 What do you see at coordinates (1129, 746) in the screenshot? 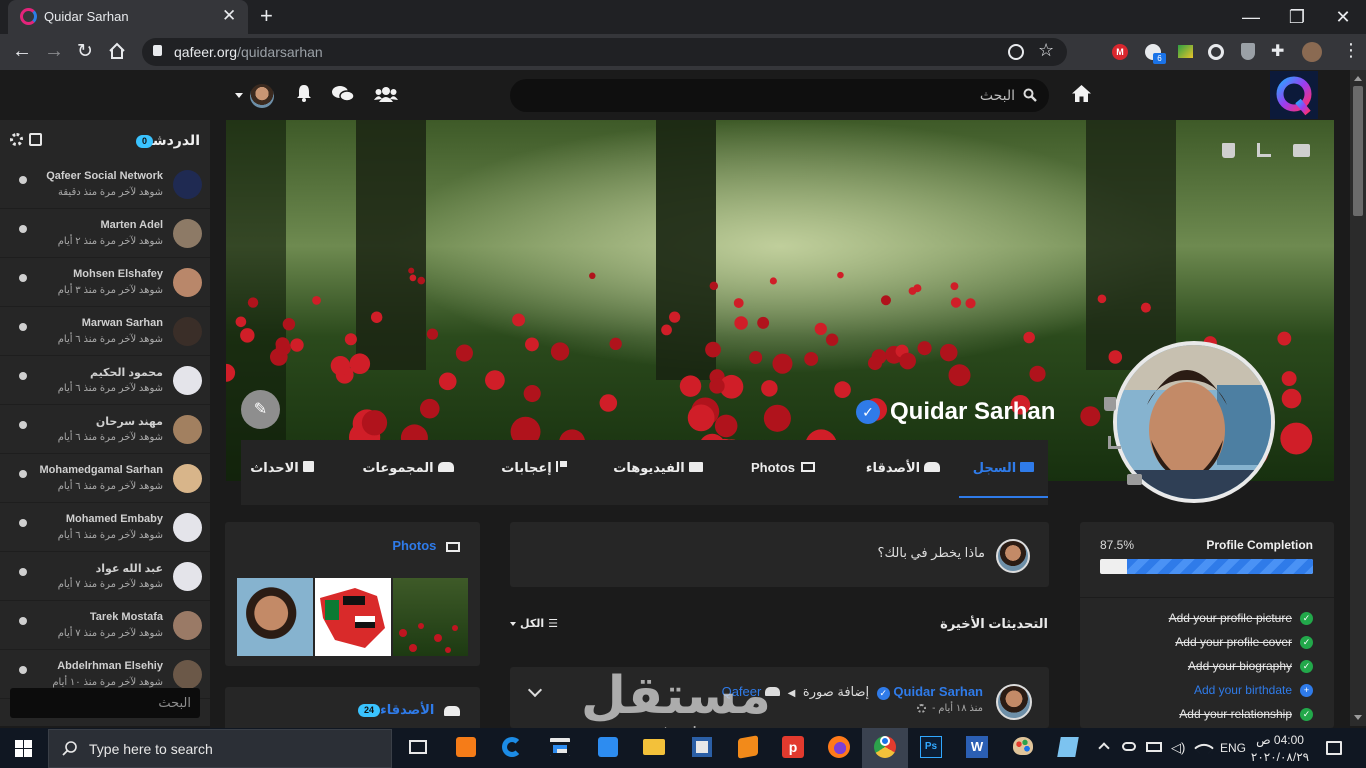
I see `tray-link-icon` at bounding box center [1129, 746].